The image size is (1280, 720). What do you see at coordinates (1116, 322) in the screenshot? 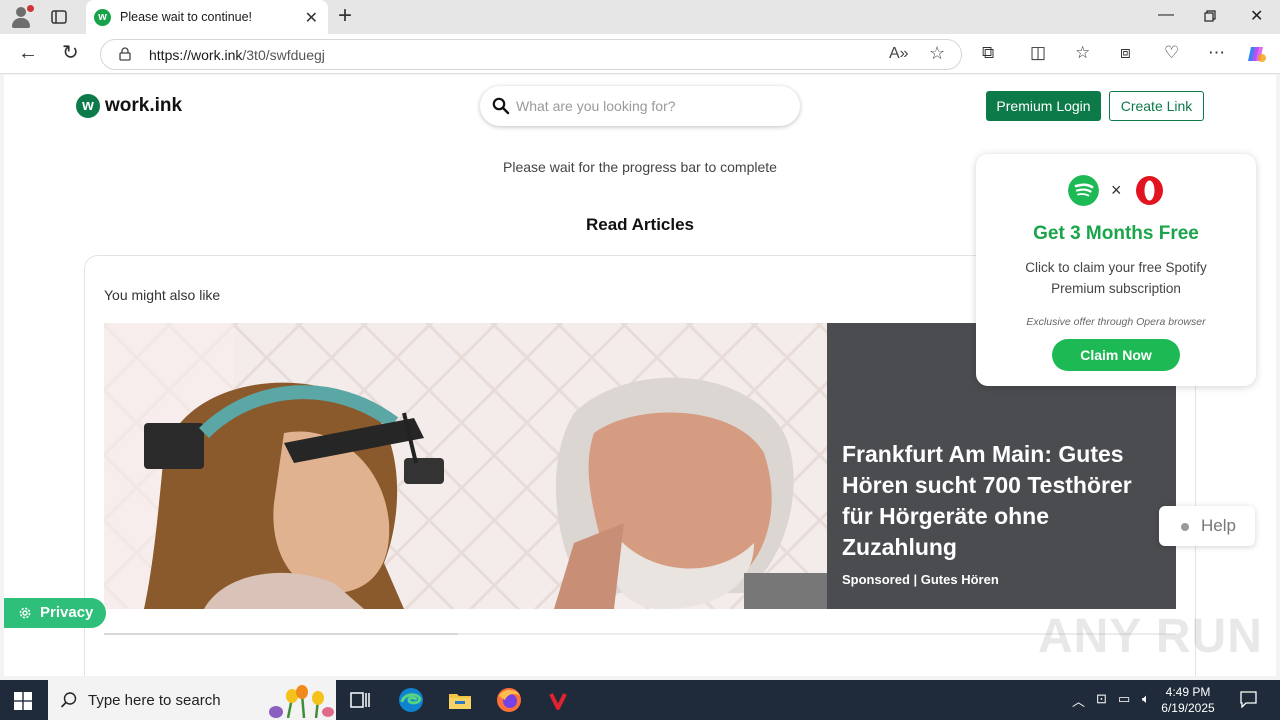
I see `promo-exclusive-note: Exclusive offer through Opera browser` at bounding box center [1116, 322].